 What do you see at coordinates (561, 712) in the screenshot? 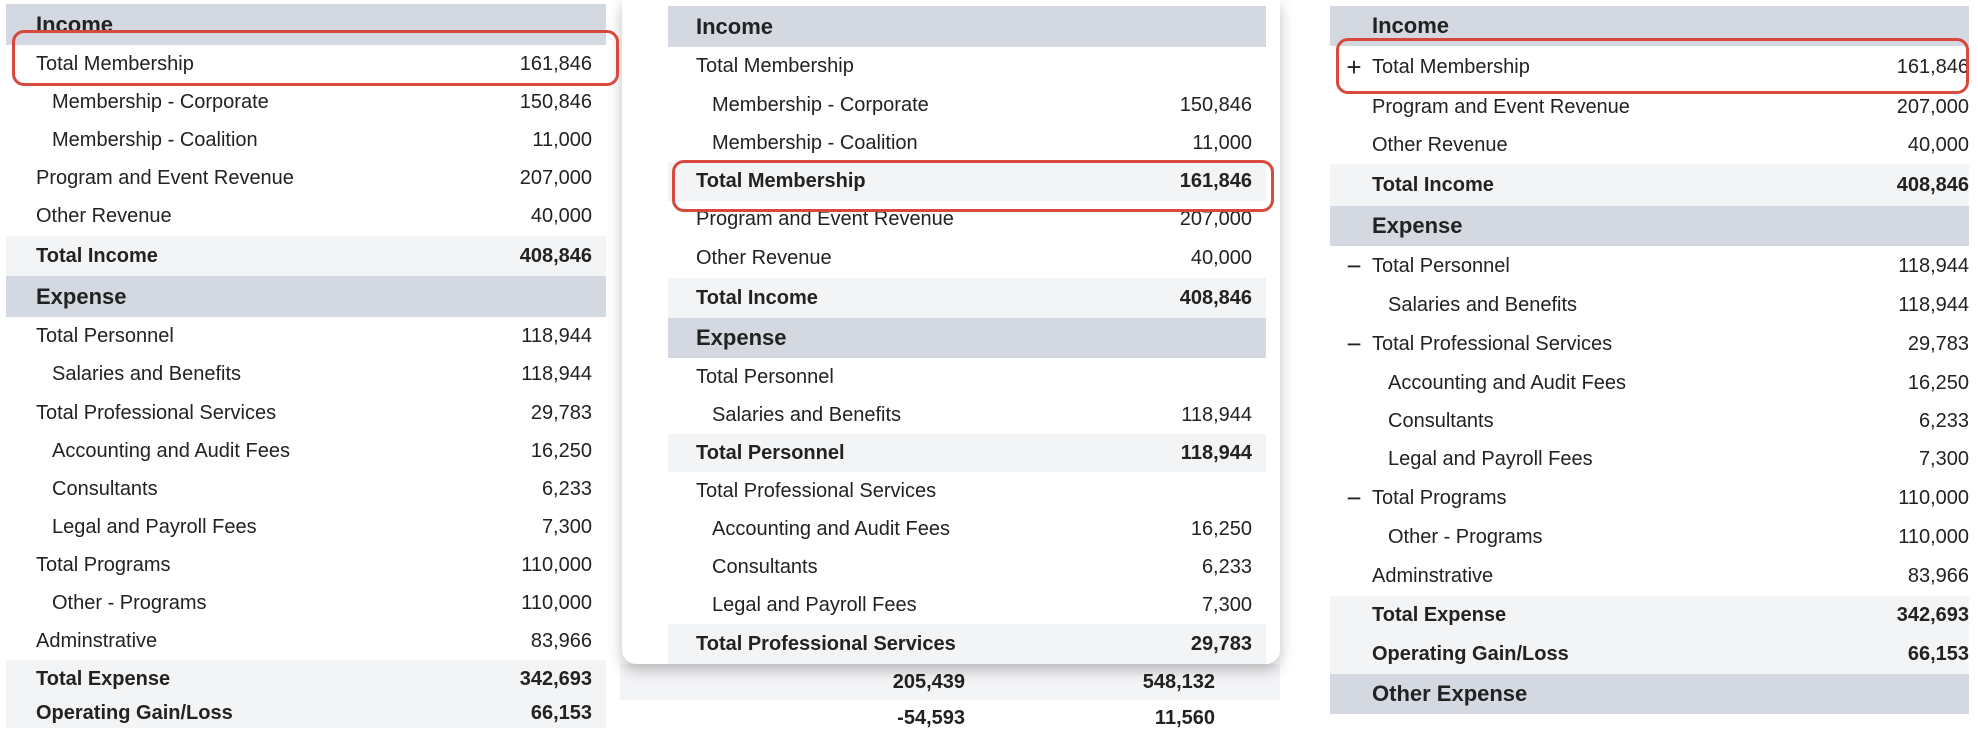
I see `row-value: 66,153` at bounding box center [561, 712].